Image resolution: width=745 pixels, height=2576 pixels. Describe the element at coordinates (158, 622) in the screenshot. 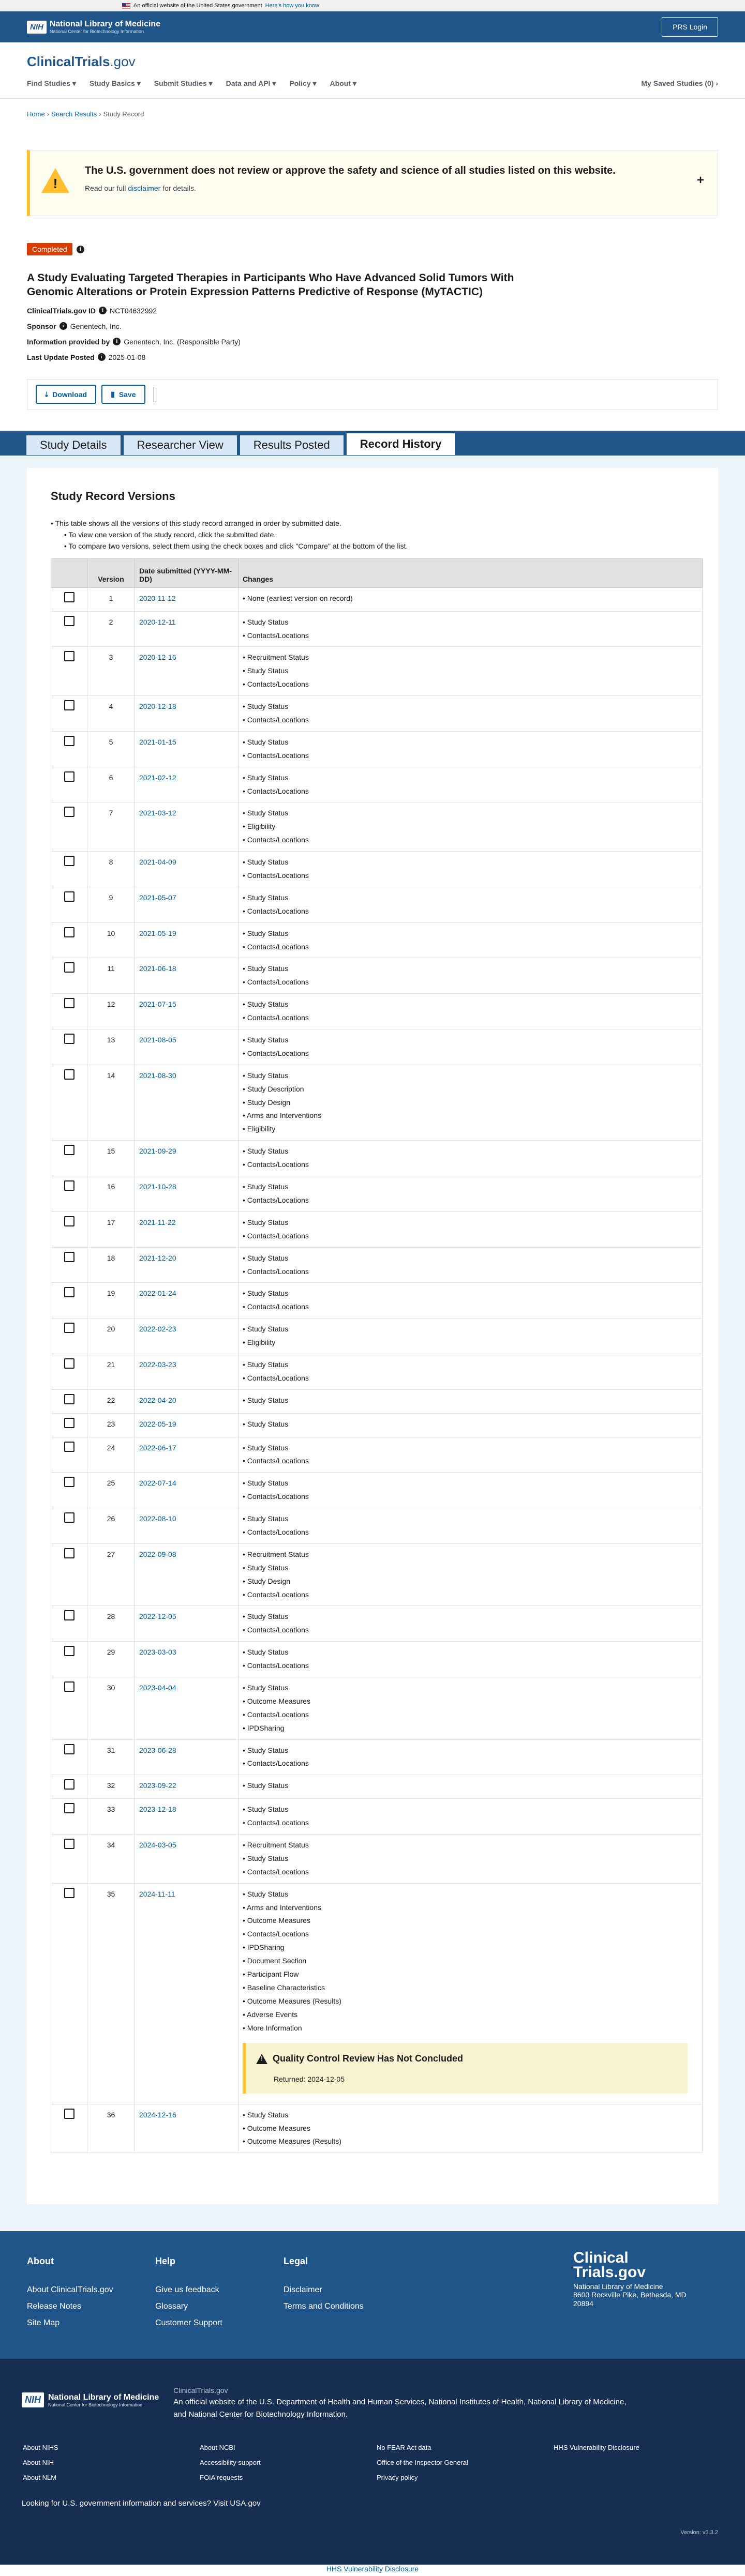

I see `version-date-link: 2020-12-11` at that location.